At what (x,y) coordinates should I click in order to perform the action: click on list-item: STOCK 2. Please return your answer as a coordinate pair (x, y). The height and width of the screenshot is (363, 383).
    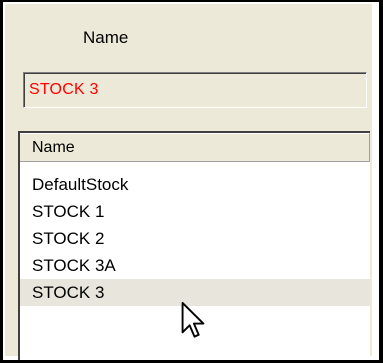
    Looking at the image, I should click on (195, 238).